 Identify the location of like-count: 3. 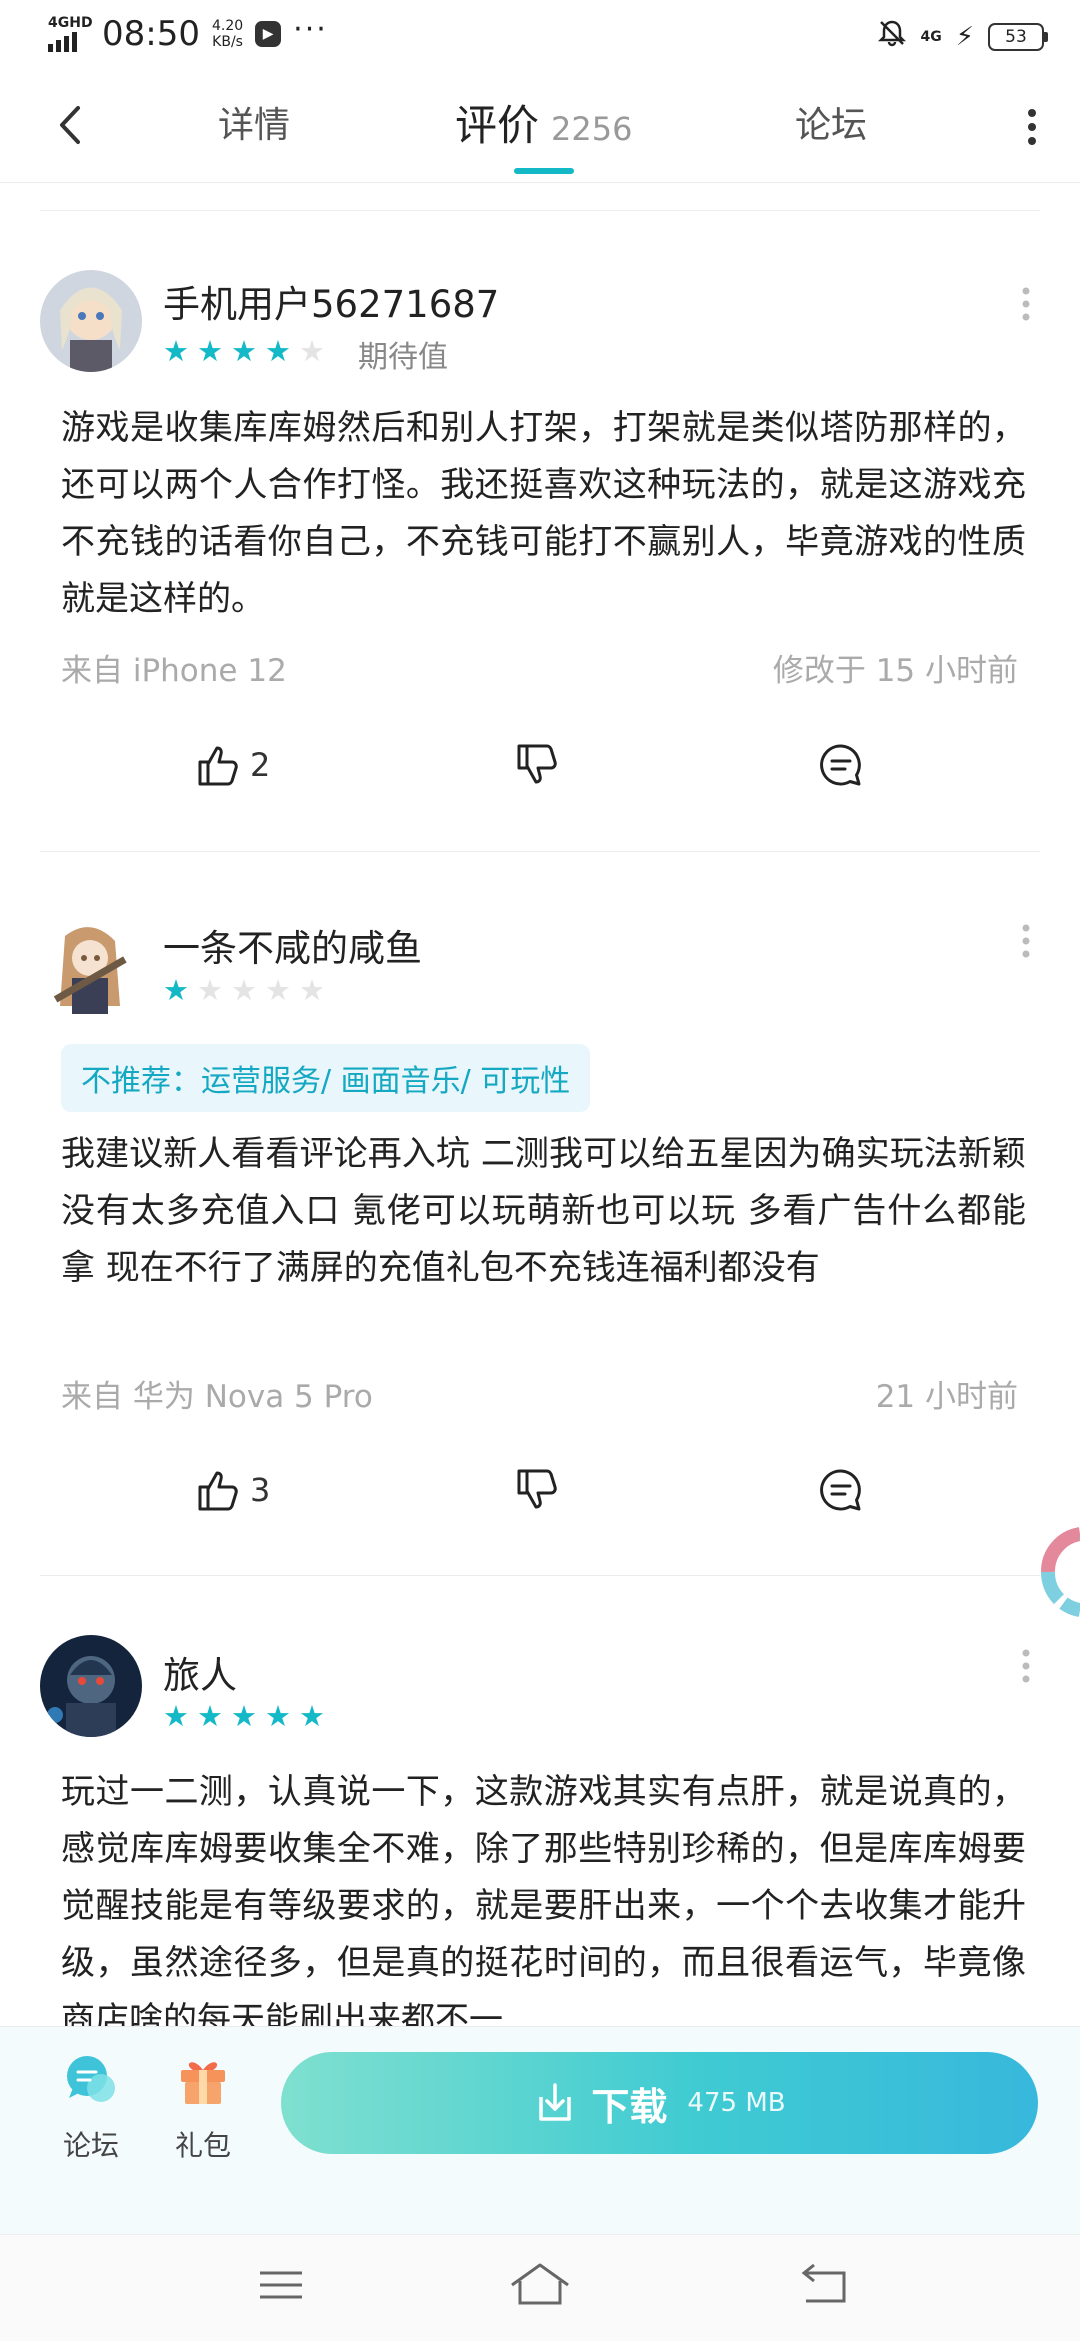
(260, 1490).